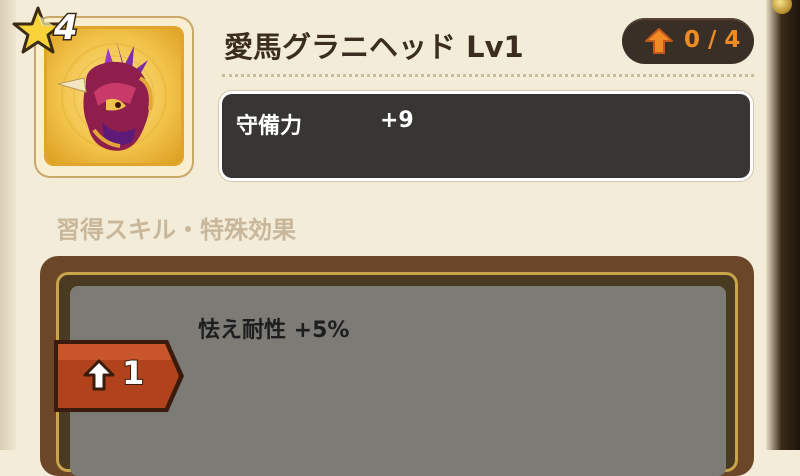 This screenshot has width=800, height=476. I want to click on skill-level-number: 1, so click(133, 373).